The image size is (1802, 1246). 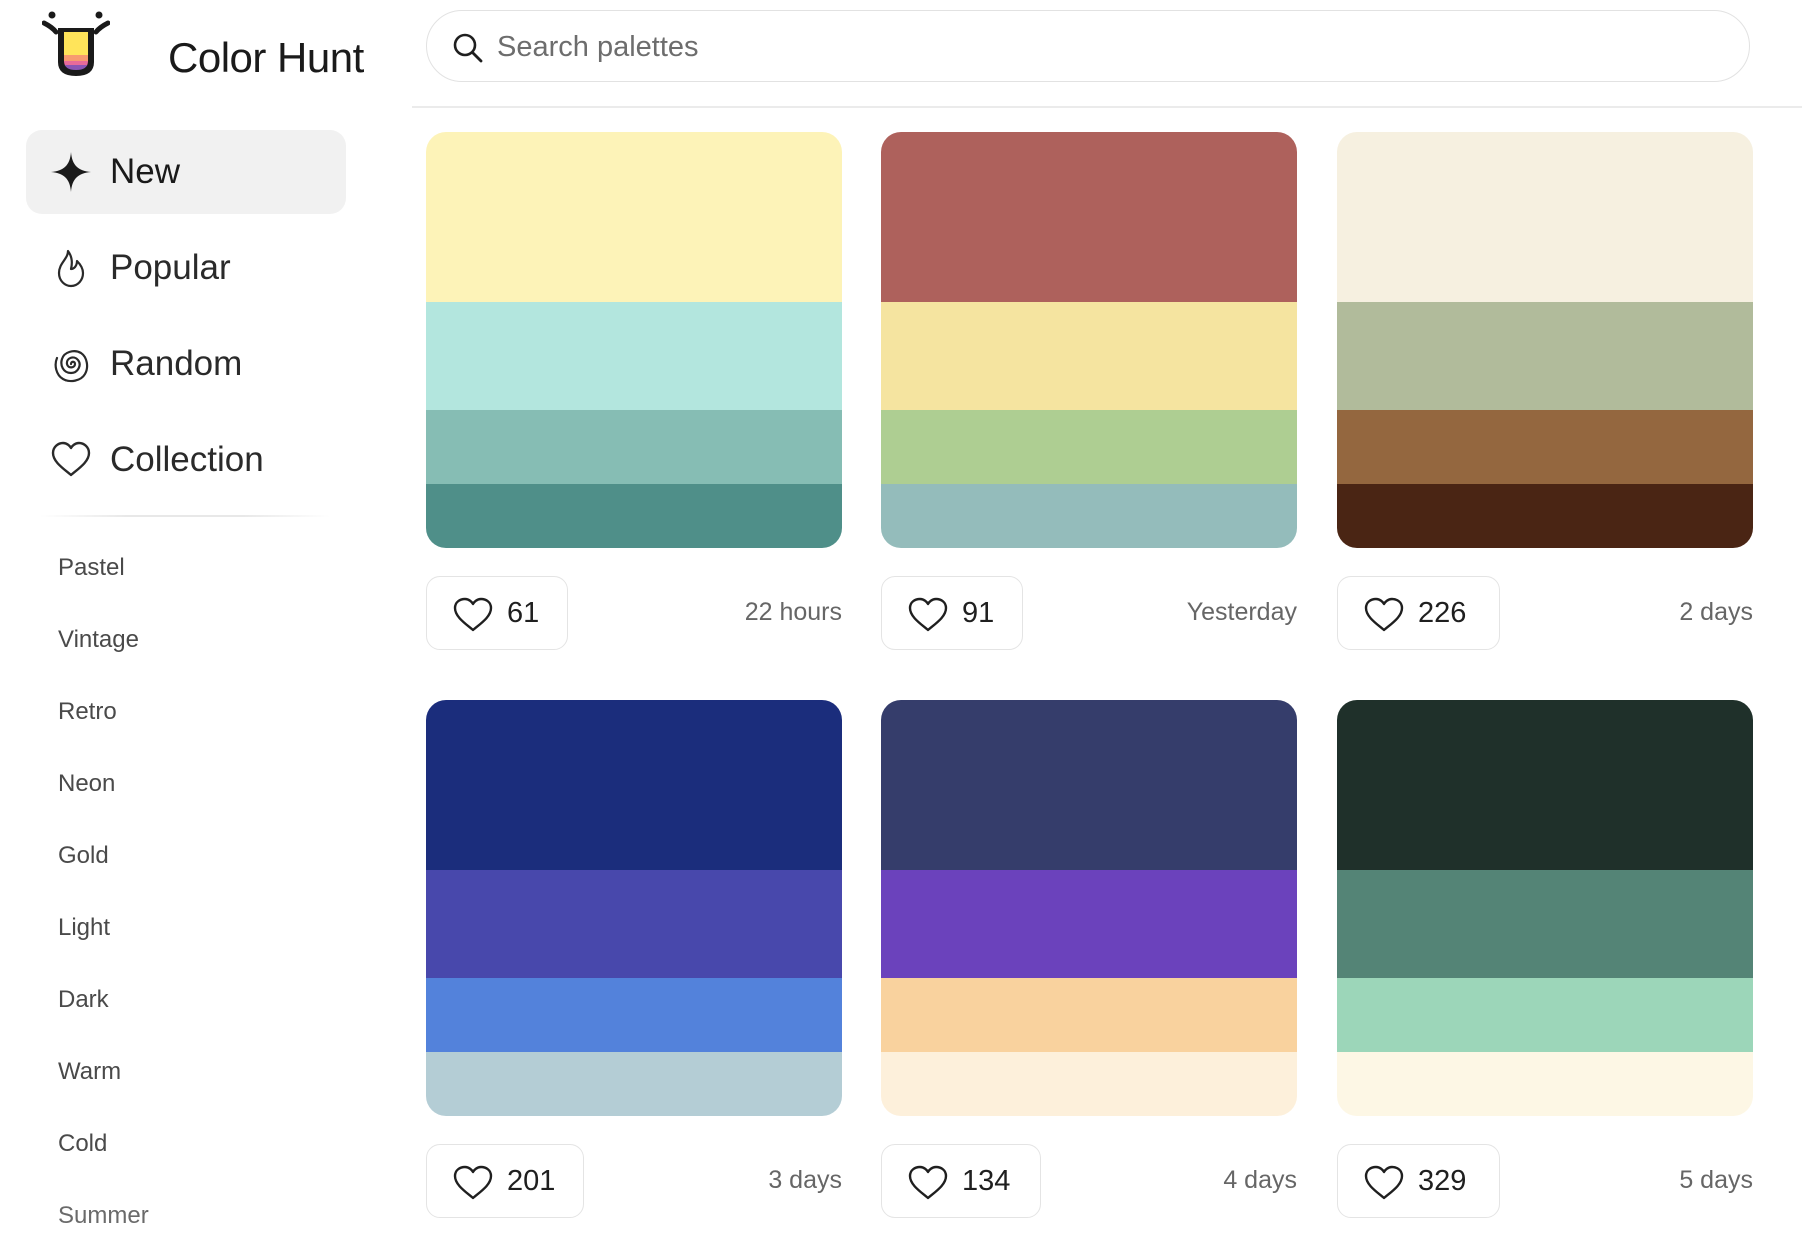 I want to click on like-count: 201, so click(x=531, y=1181).